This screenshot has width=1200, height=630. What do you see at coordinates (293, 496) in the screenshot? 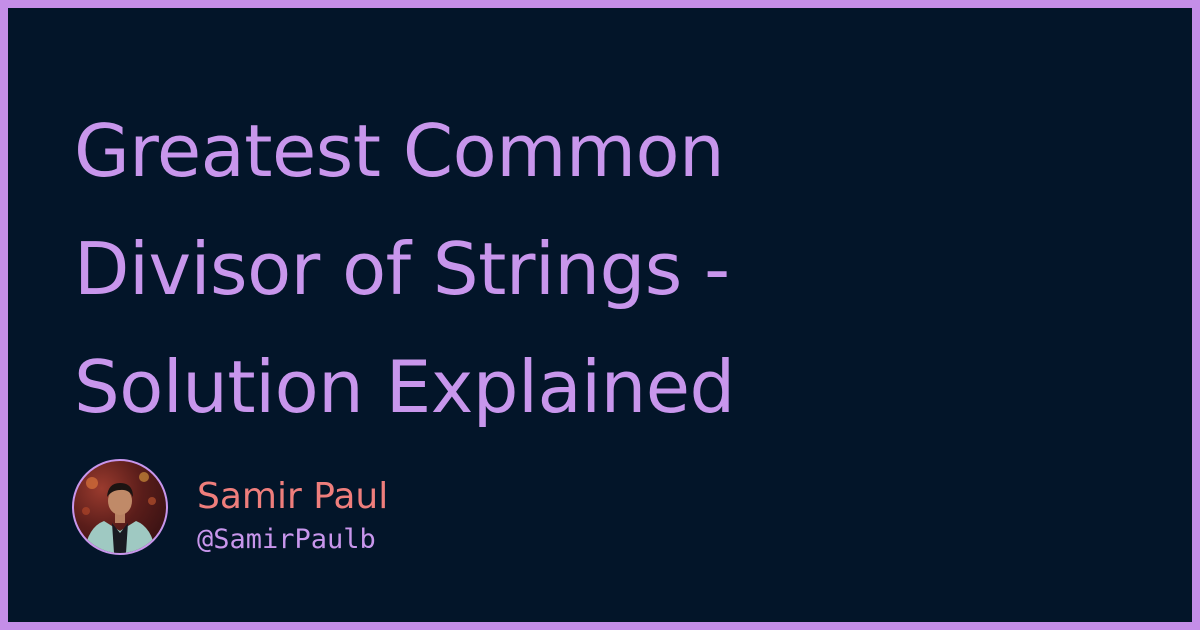
I see `author-name: Samir Paul` at bounding box center [293, 496].